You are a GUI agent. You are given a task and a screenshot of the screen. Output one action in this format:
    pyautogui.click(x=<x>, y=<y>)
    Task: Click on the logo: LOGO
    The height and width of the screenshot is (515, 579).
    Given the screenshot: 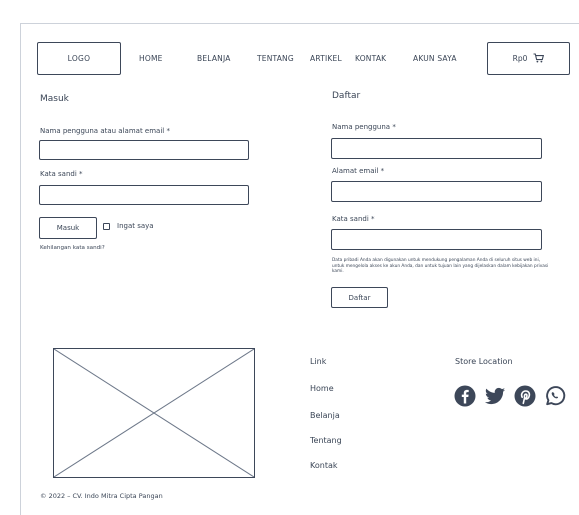 What is the action you would take?
    pyautogui.click(x=79, y=58)
    